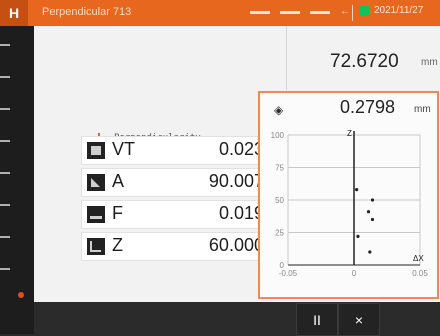 This screenshot has height=336, width=440. Describe the element at coordinates (182, 150) in the screenshot. I see `row-vt: VT 0.0233` at that location.